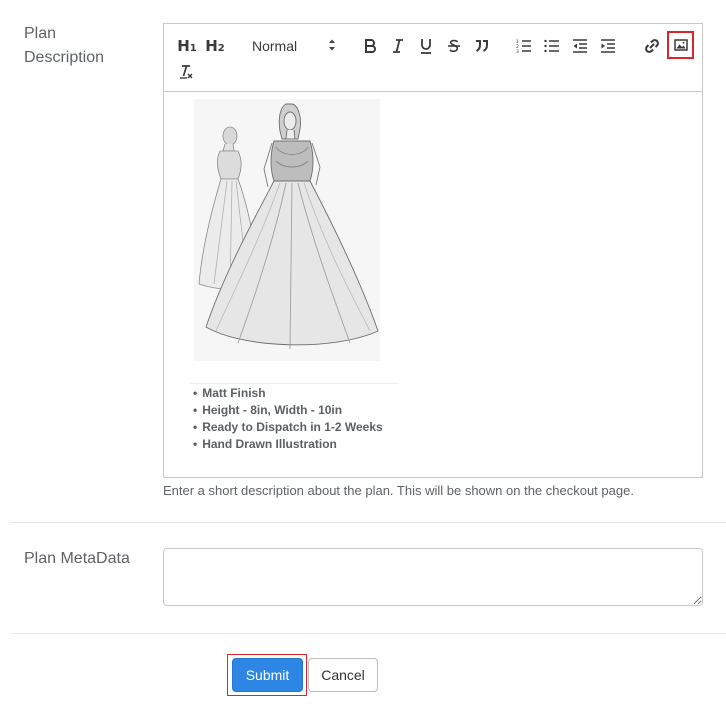 The height and width of the screenshot is (716, 726). Describe the element at coordinates (275, 46) in the screenshot. I see `format-select-value: Normal` at that location.